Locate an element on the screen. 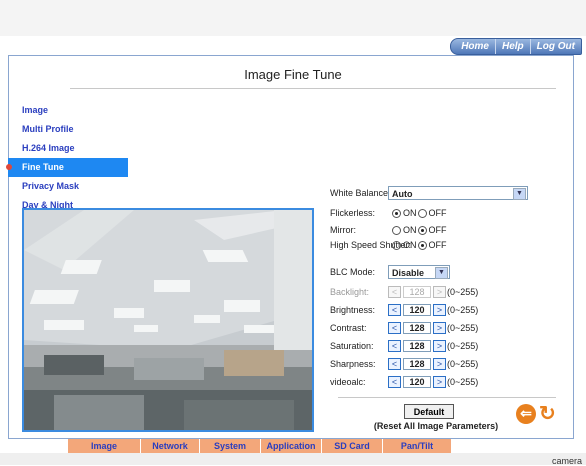 This screenshot has width=586, height=466. shutter-off-label: OFF is located at coordinates (437, 245).